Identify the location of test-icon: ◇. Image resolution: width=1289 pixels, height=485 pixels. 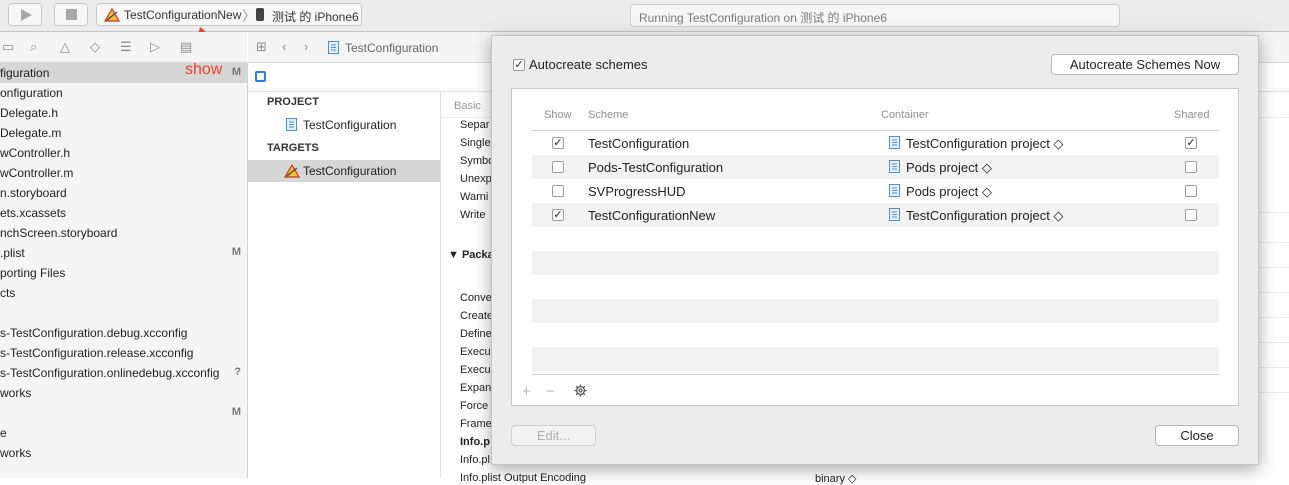
(95, 47).